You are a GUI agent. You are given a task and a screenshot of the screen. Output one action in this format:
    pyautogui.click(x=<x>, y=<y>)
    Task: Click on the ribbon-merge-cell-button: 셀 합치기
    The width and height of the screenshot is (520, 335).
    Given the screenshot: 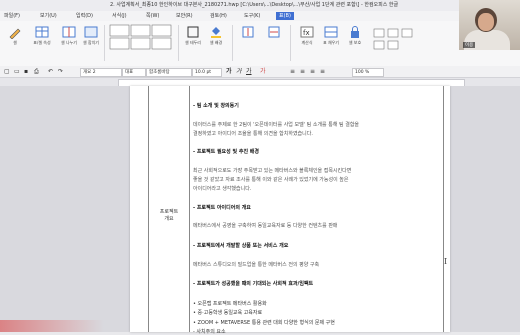 What is the action you would take?
    pyautogui.click(x=91, y=35)
    